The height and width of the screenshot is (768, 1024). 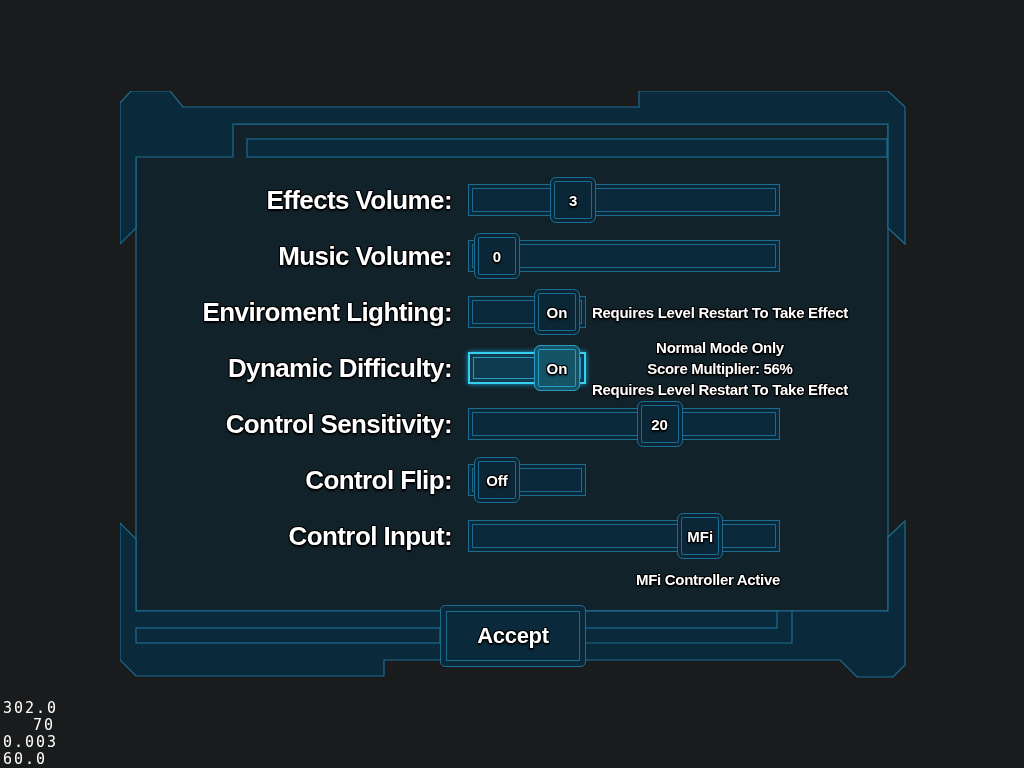 What do you see at coordinates (44, 725) in the screenshot?
I see `debug-readout-text: 70` at bounding box center [44, 725].